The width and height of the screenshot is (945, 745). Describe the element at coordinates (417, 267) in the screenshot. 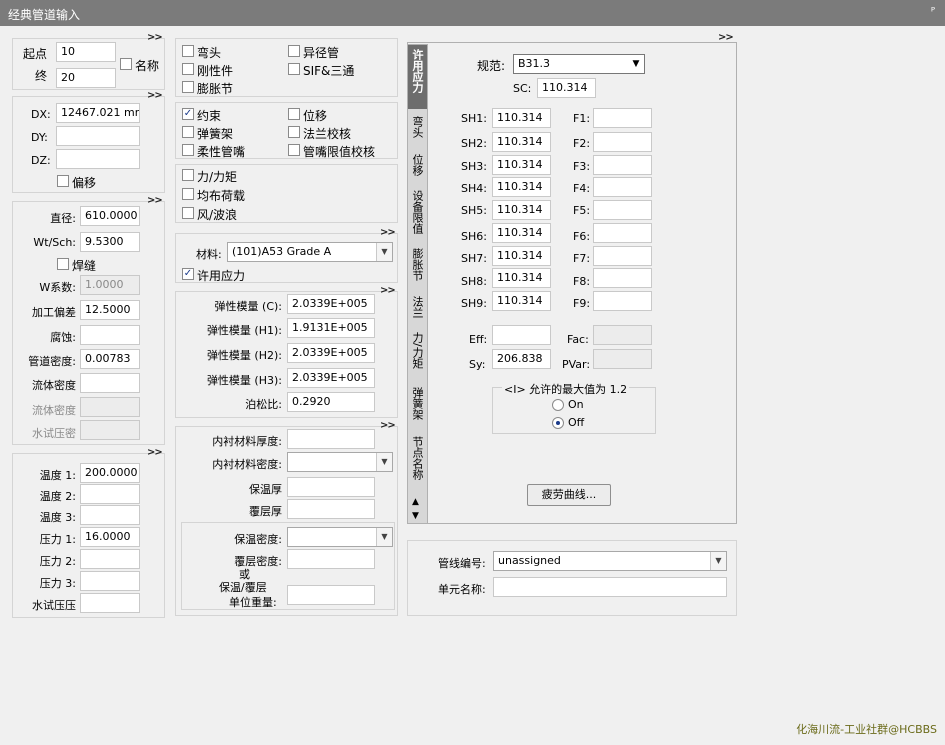

I see `tab-expansion-joint: 膨胀节` at that location.